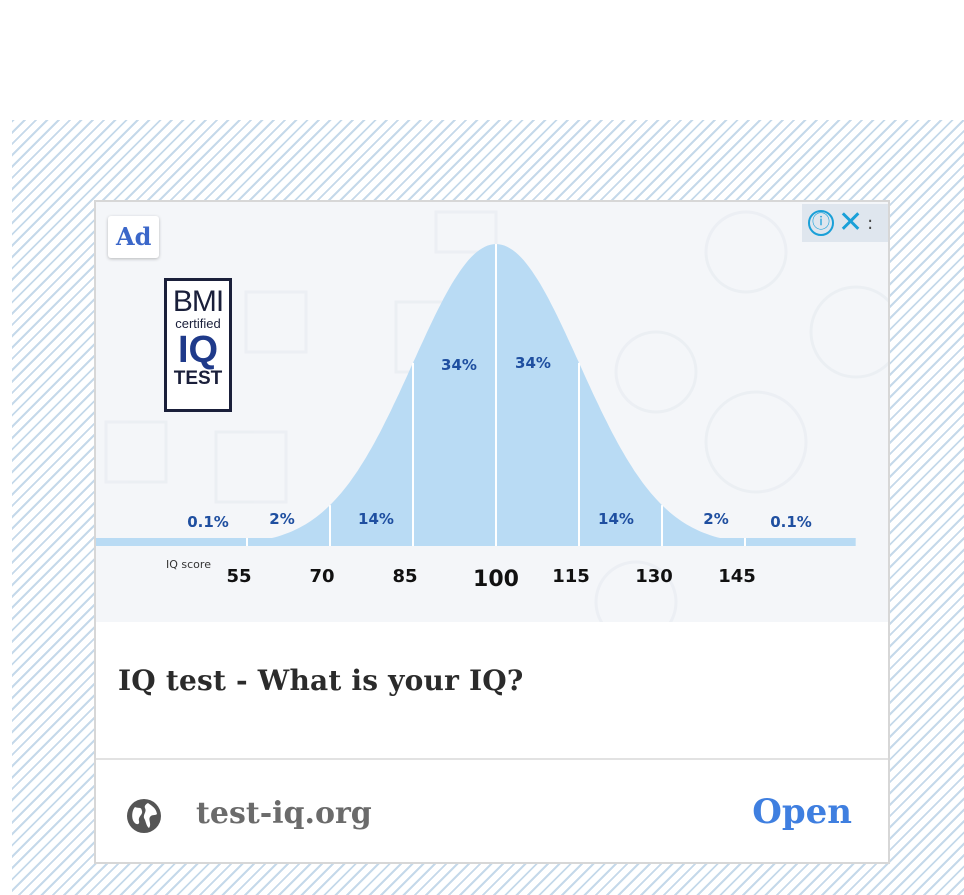 The height and width of the screenshot is (895, 964). What do you see at coordinates (144, 816) in the screenshot?
I see `globe-icon` at bounding box center [144, 816].